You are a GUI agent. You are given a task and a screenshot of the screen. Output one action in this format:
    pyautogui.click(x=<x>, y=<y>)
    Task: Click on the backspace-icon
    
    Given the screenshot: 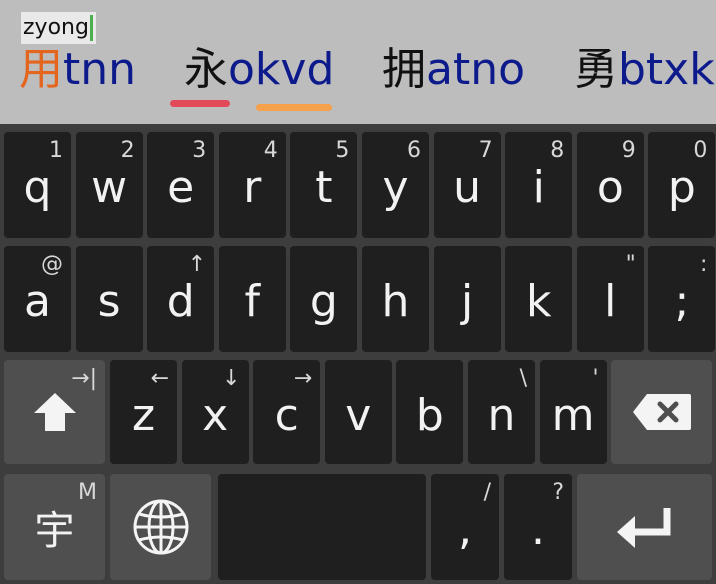 What is the action you would take?
    pyautogui.click(x=661, y=412)
    